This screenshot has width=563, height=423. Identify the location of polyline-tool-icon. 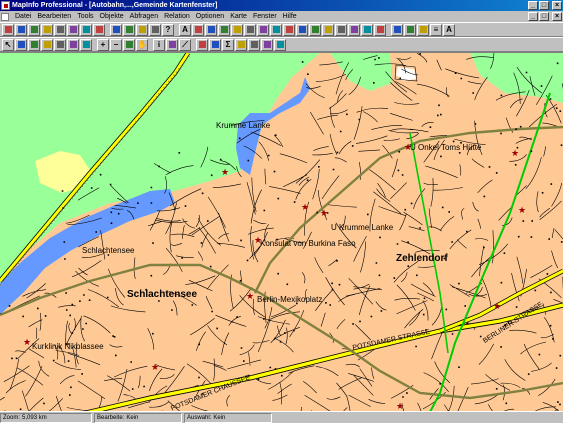
(237, 29).